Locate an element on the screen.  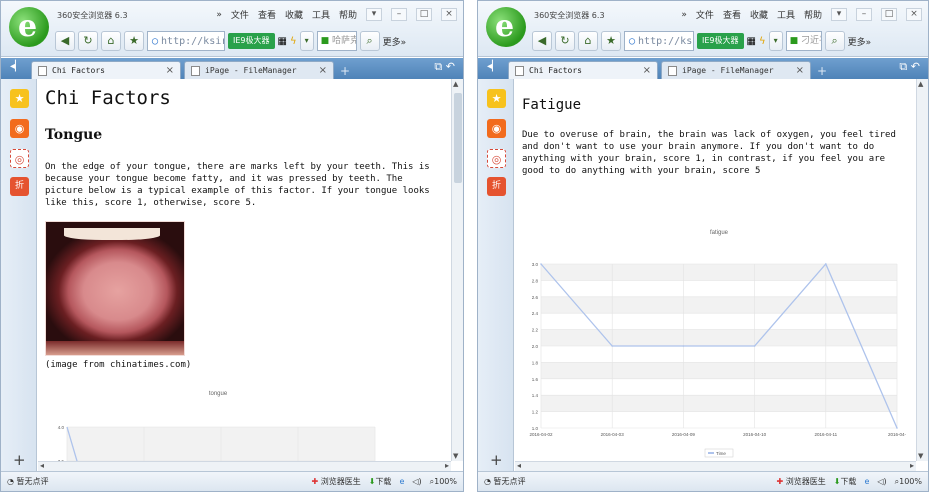
status-right: ✚ 浏览器医生 ⬇下载 e ◁) ⌕100% is located at coordinates (849, 481).